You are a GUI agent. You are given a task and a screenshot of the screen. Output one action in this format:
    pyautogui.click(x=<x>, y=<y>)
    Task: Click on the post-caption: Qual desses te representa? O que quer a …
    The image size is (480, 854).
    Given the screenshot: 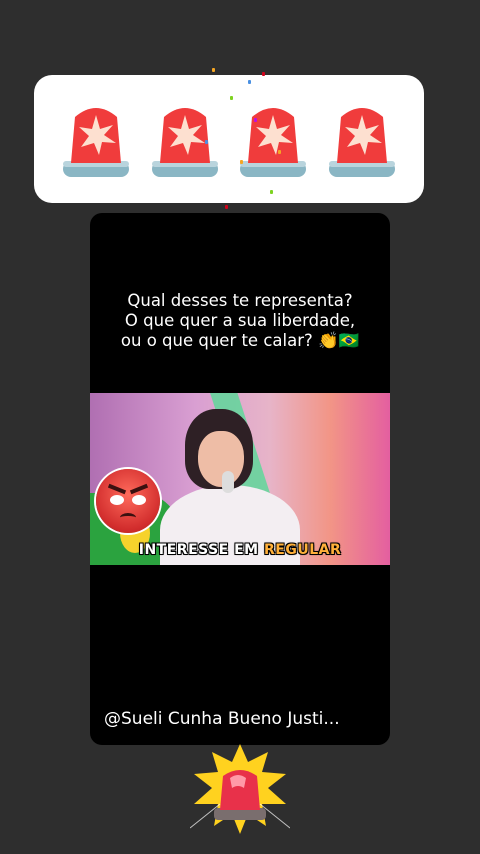 What is the action you would take?
    pyautogui.click(x=240, y=321)
    